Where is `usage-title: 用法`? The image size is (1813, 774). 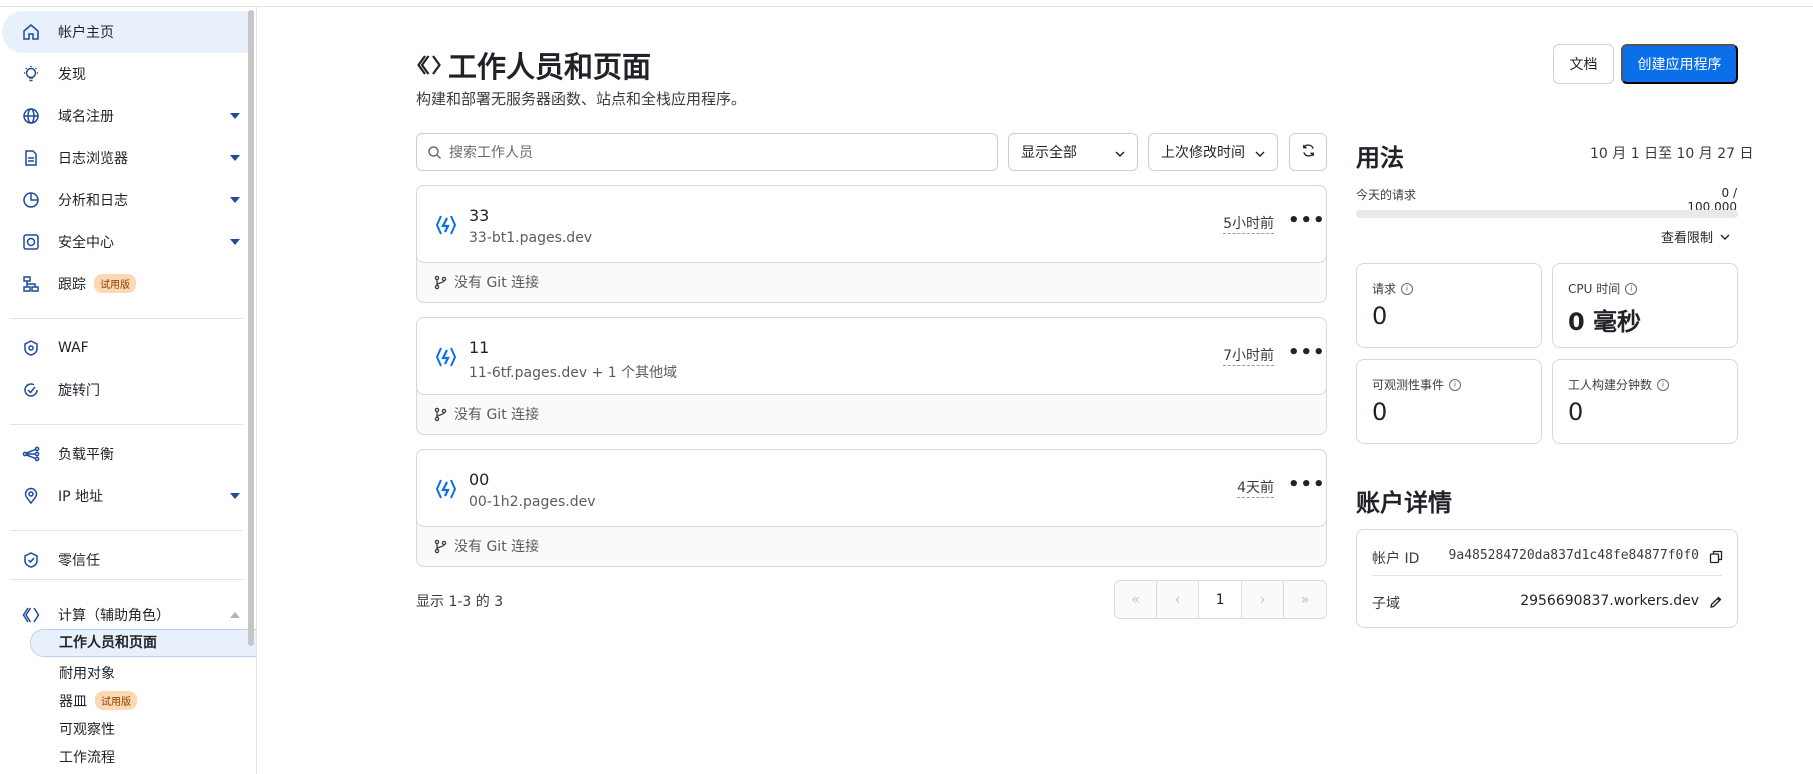
usage-title: 用法 is located at coordinates (1380, 158).